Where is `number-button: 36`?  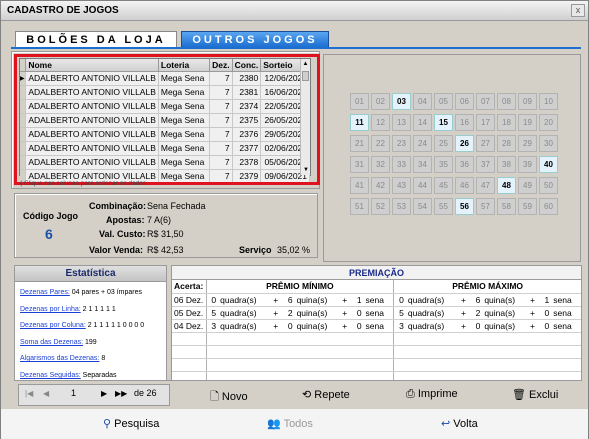
number-button: 36 is located at coordinates (464, 164).